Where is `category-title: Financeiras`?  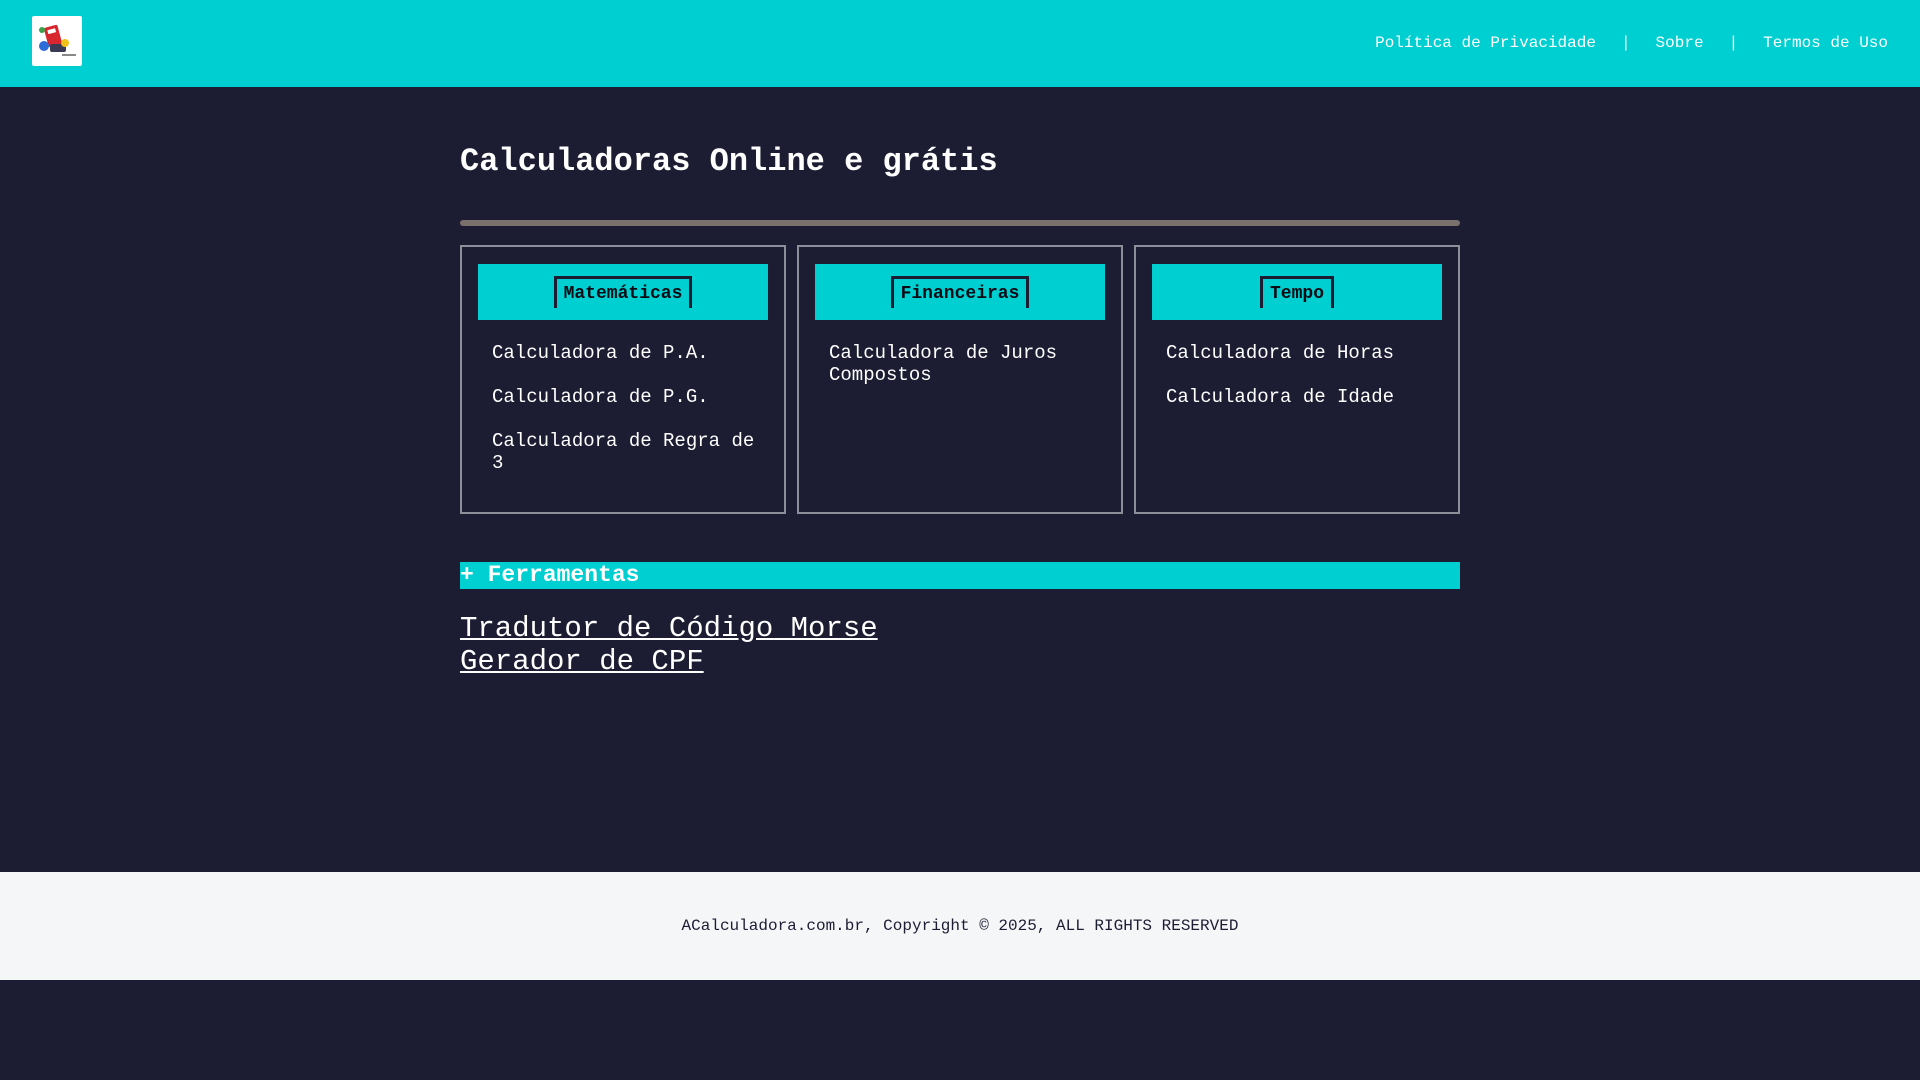 category-title: Financeiras is located at coordinates (960, 292).